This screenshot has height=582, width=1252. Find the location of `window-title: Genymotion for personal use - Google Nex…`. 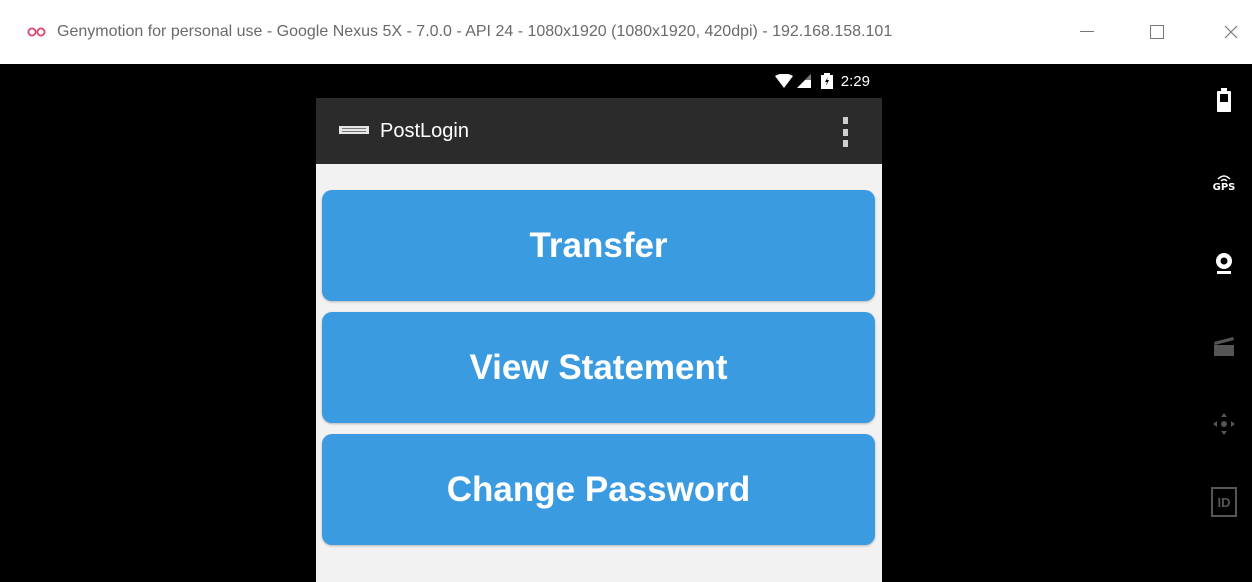

window-title: Genymotion for personal use - Google Nex… is located at coordinates (475, 31).